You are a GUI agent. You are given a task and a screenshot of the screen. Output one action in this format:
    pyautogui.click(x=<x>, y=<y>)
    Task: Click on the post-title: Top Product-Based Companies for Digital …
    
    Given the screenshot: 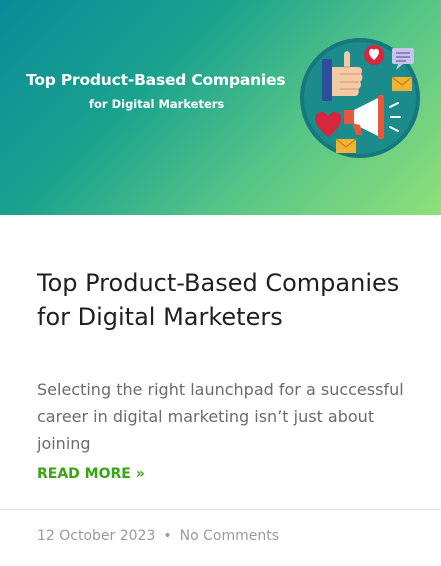 What is the action you would take?
    pyautogui.click(x=227, y=300)
    